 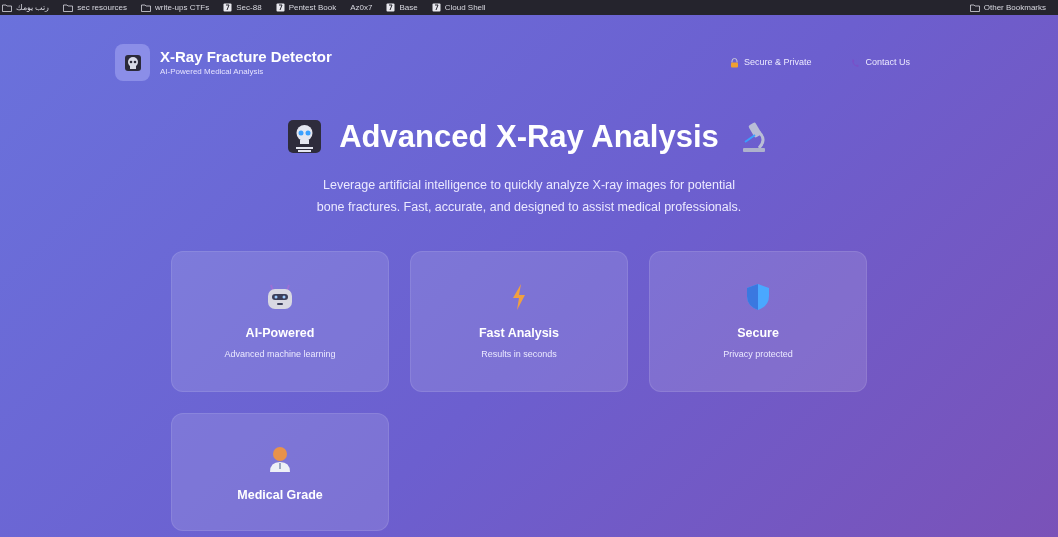 I want to click on bookmark-link: Cloud Shell, so click(x=458, y=7).